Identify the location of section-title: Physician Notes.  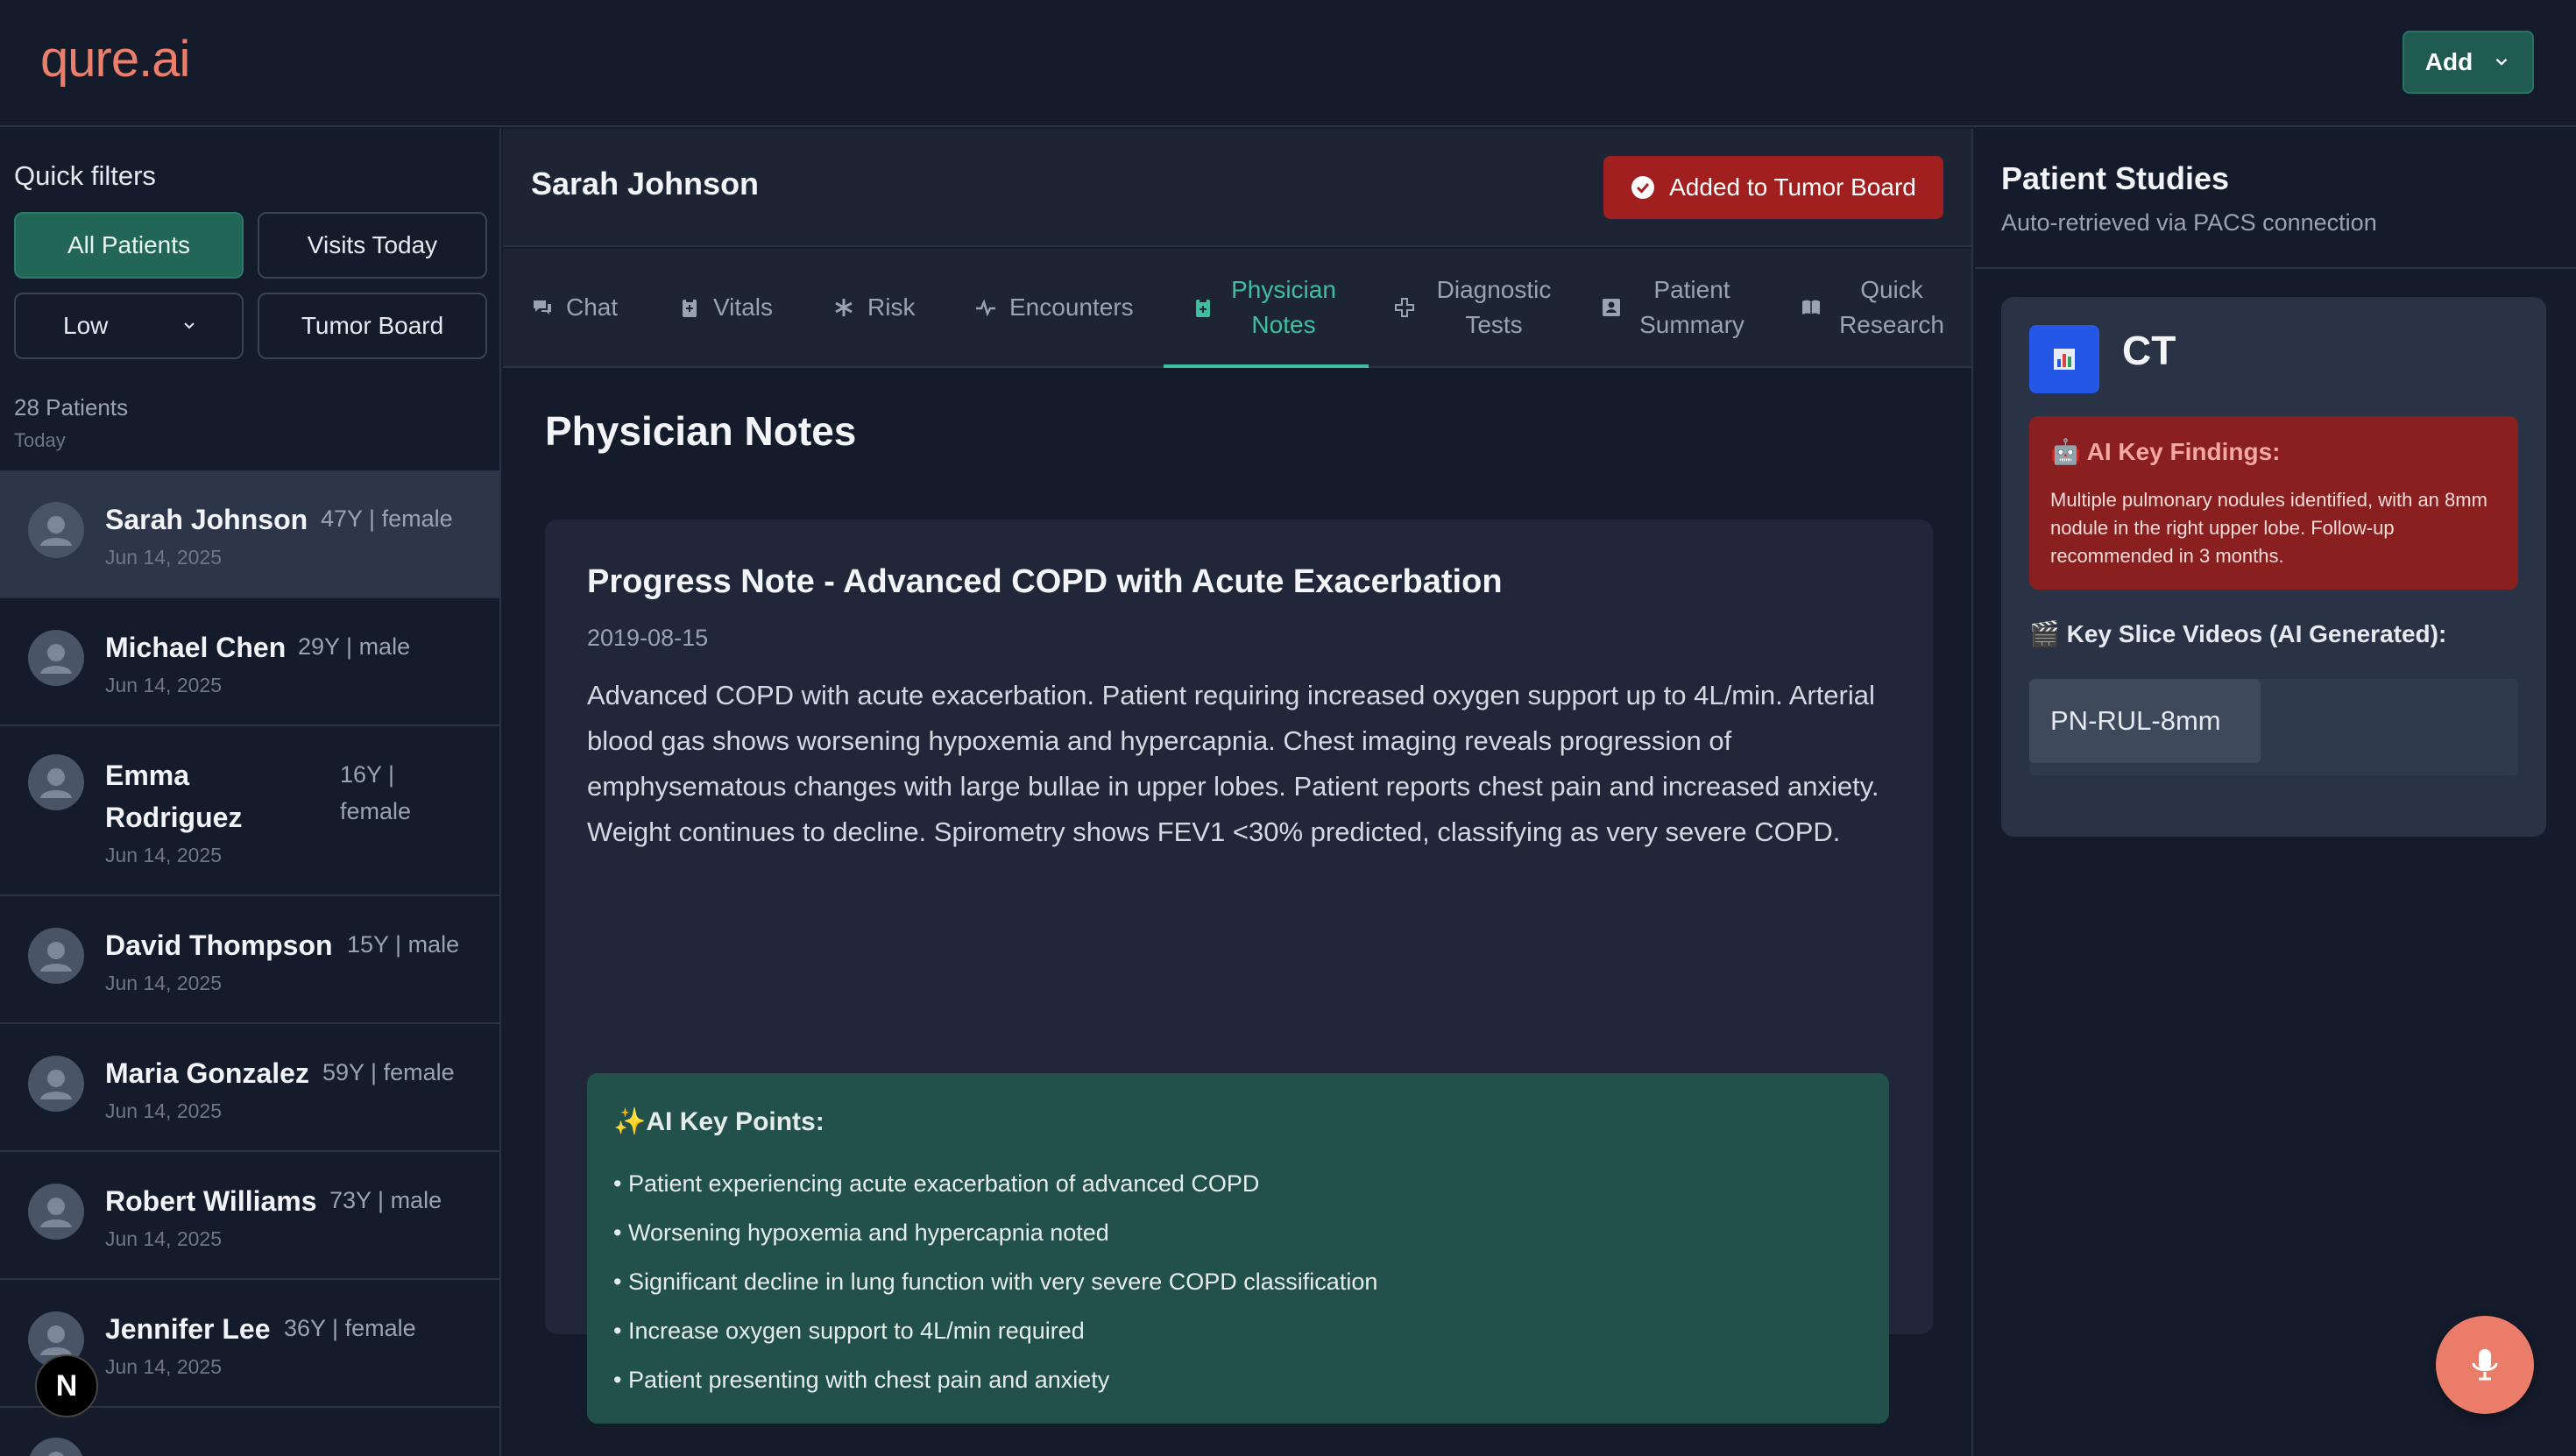
(701, 431).